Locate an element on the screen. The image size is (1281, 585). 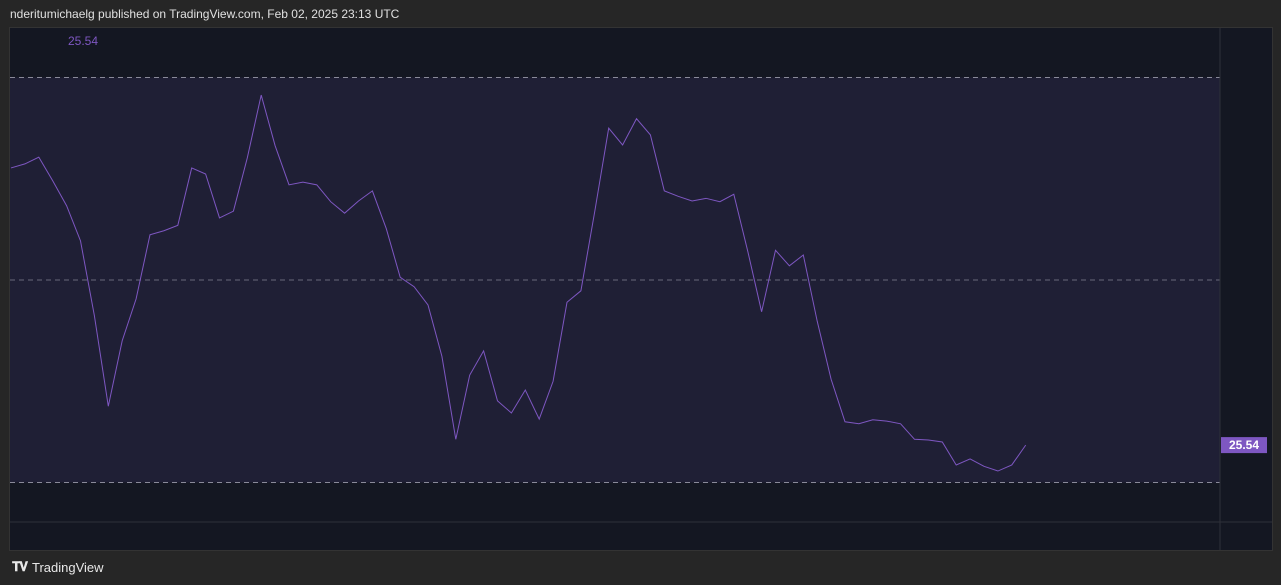
last-value-label: 25.54 is located at coordinates (1244, 445).